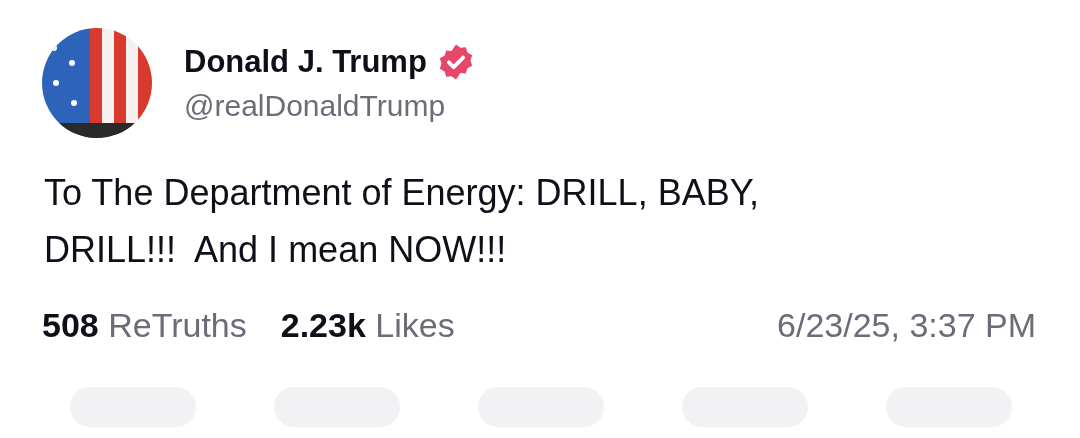 The height and width of the screenshot is (438, 1080). Describe the element at coordinates (329, 106) in the screenshot. I see `username: @realDonaldTrump` at that location.